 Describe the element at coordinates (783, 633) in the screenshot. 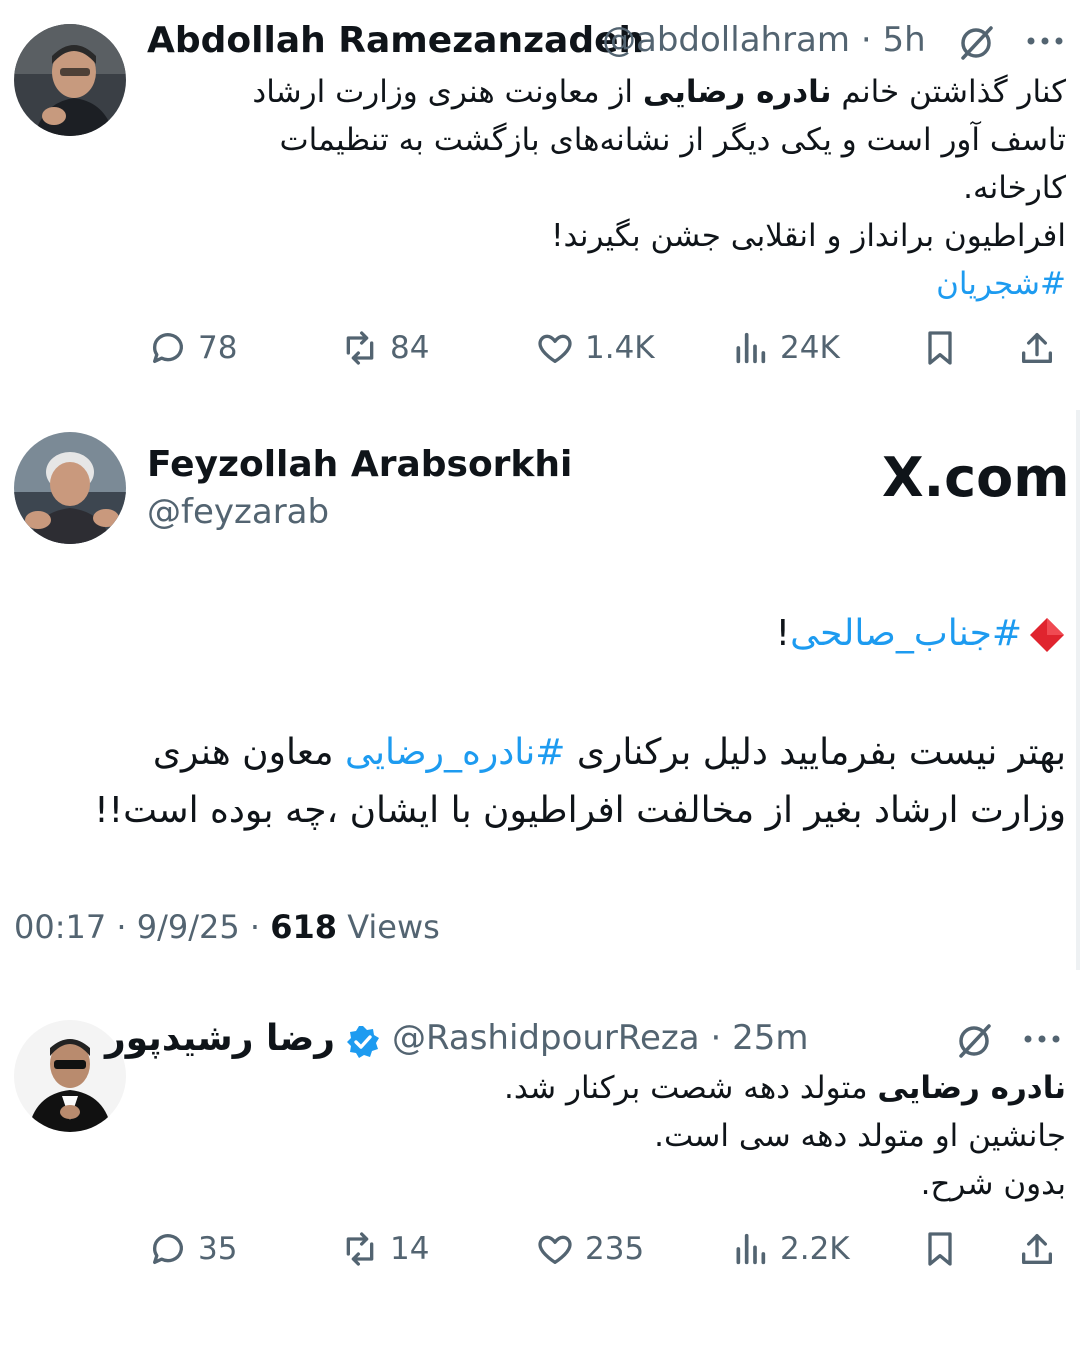

I see `exclamation: !` at that location.